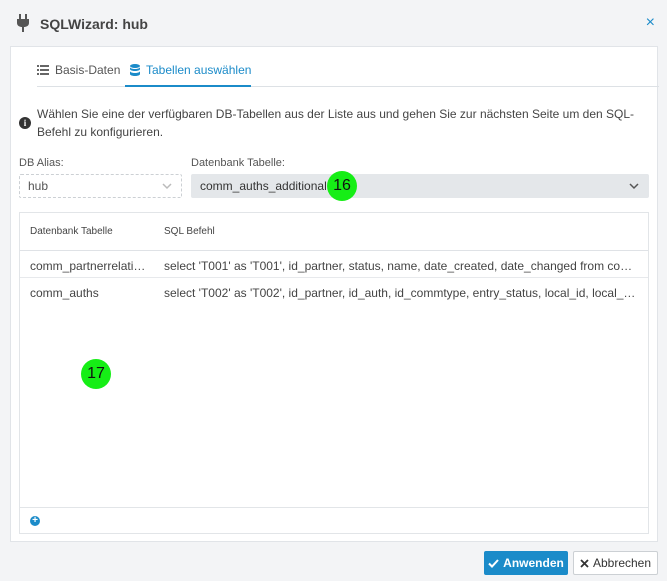  I want to click on db-alias-label: DB Alias:, so click(41, 163).